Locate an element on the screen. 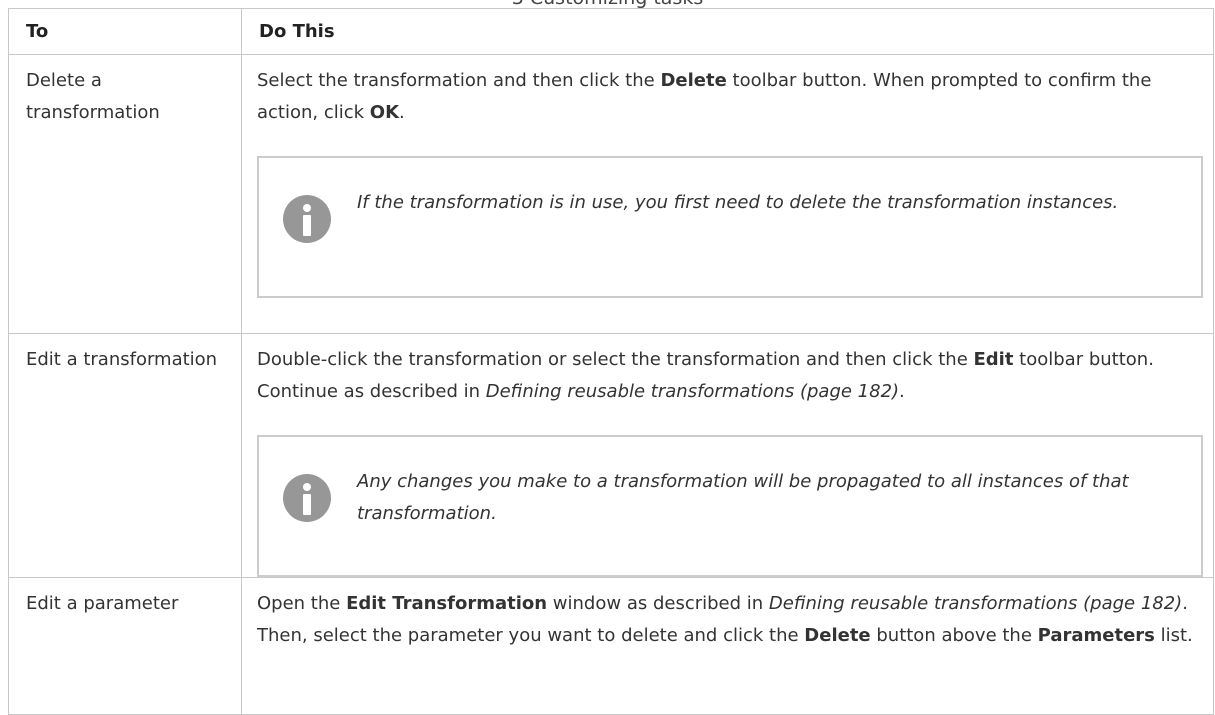 The height and width of the screenshot is (715, 1215). ui-term: Parameters is located at coordinates (1096, 635).